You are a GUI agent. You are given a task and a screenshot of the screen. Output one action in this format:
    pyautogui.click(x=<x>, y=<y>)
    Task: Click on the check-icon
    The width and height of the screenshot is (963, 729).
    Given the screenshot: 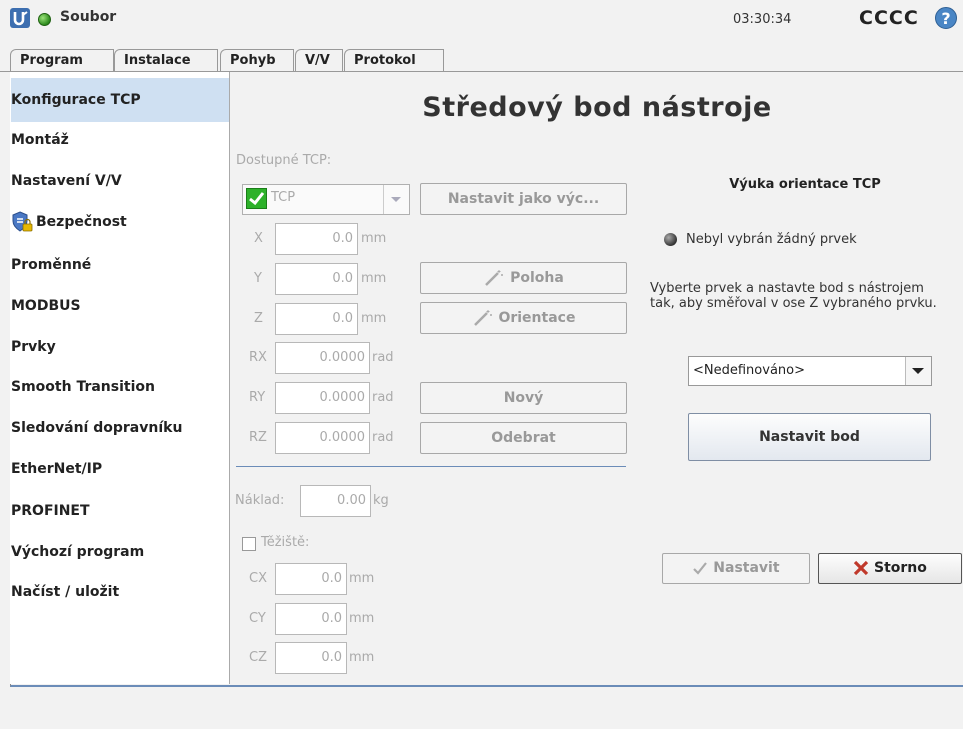 What is the action you would take?
    pyautogui.click(x=700, y=568)
    